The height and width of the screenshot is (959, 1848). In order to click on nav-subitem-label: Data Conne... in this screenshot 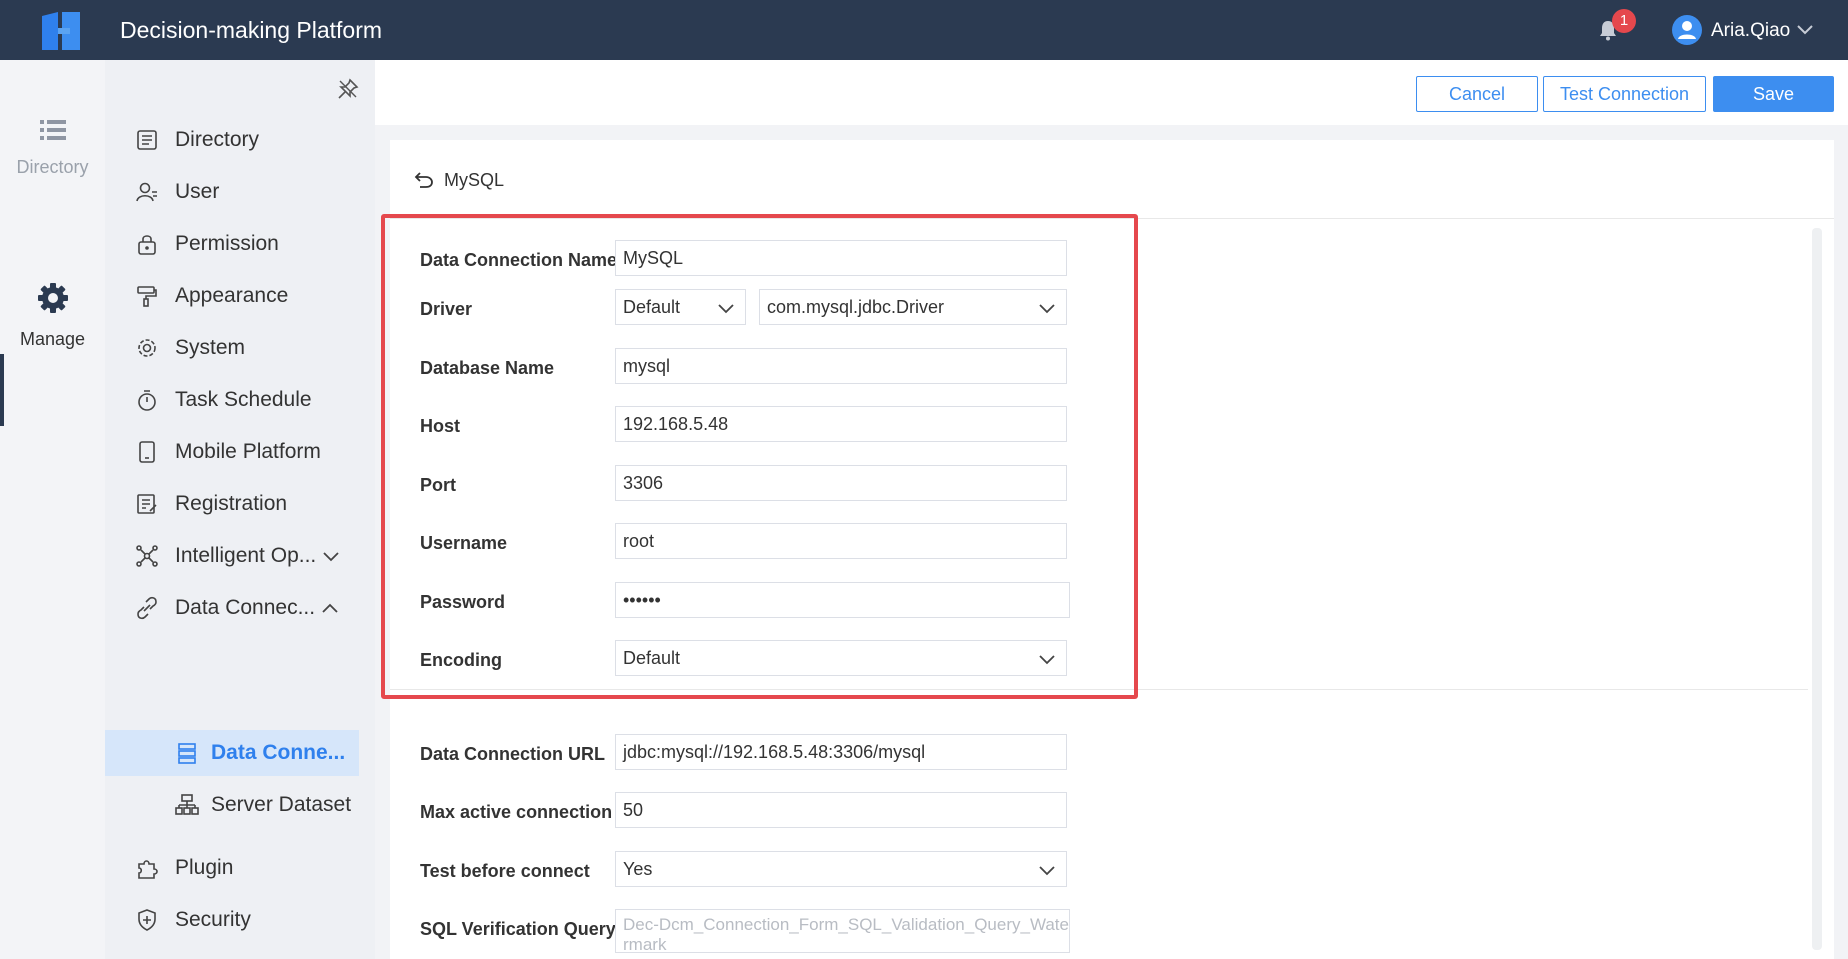, I will do `click(278, 752)`.